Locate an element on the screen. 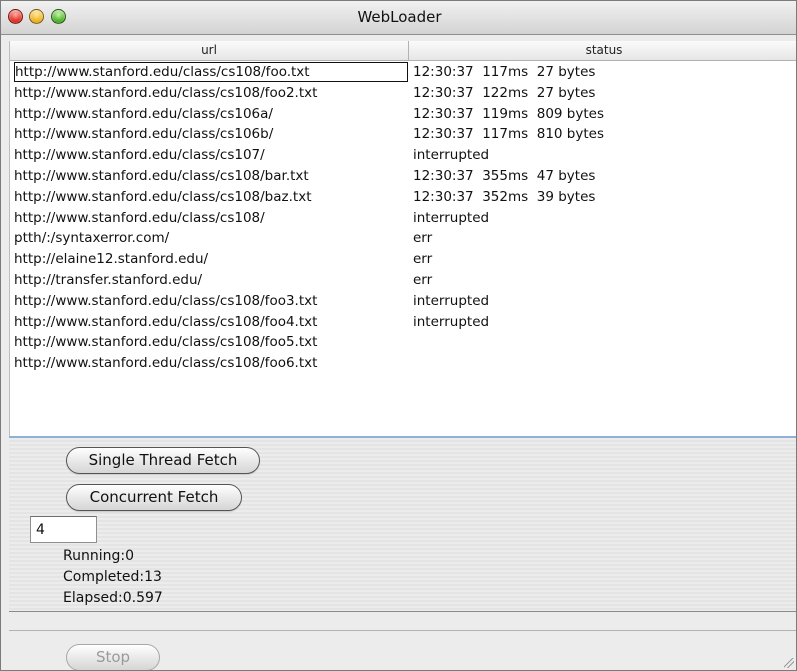 The width and height of the screenshot is (797, 671). thread-count-input is located at coordinates (63, 529).